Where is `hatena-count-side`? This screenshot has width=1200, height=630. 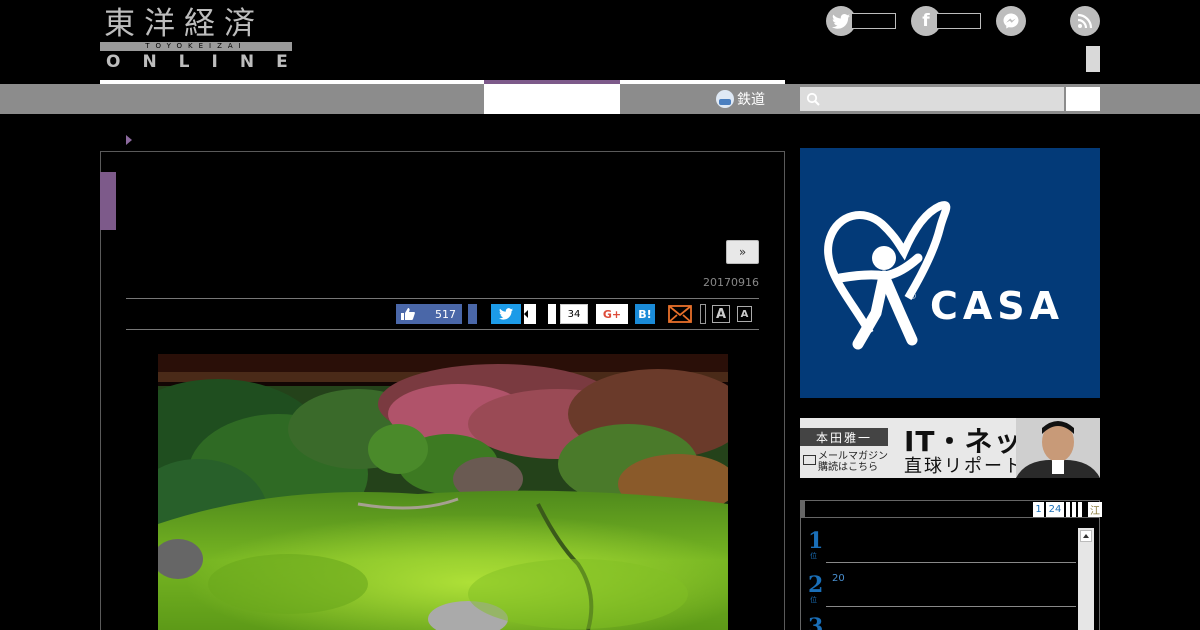 hatena-count-side is located at coordinates (552, 314).